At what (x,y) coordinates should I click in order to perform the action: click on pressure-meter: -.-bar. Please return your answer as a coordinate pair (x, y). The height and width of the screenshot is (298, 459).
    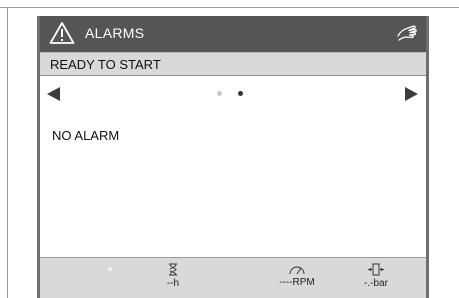
    Looking at the image, I should click on (376, 276).